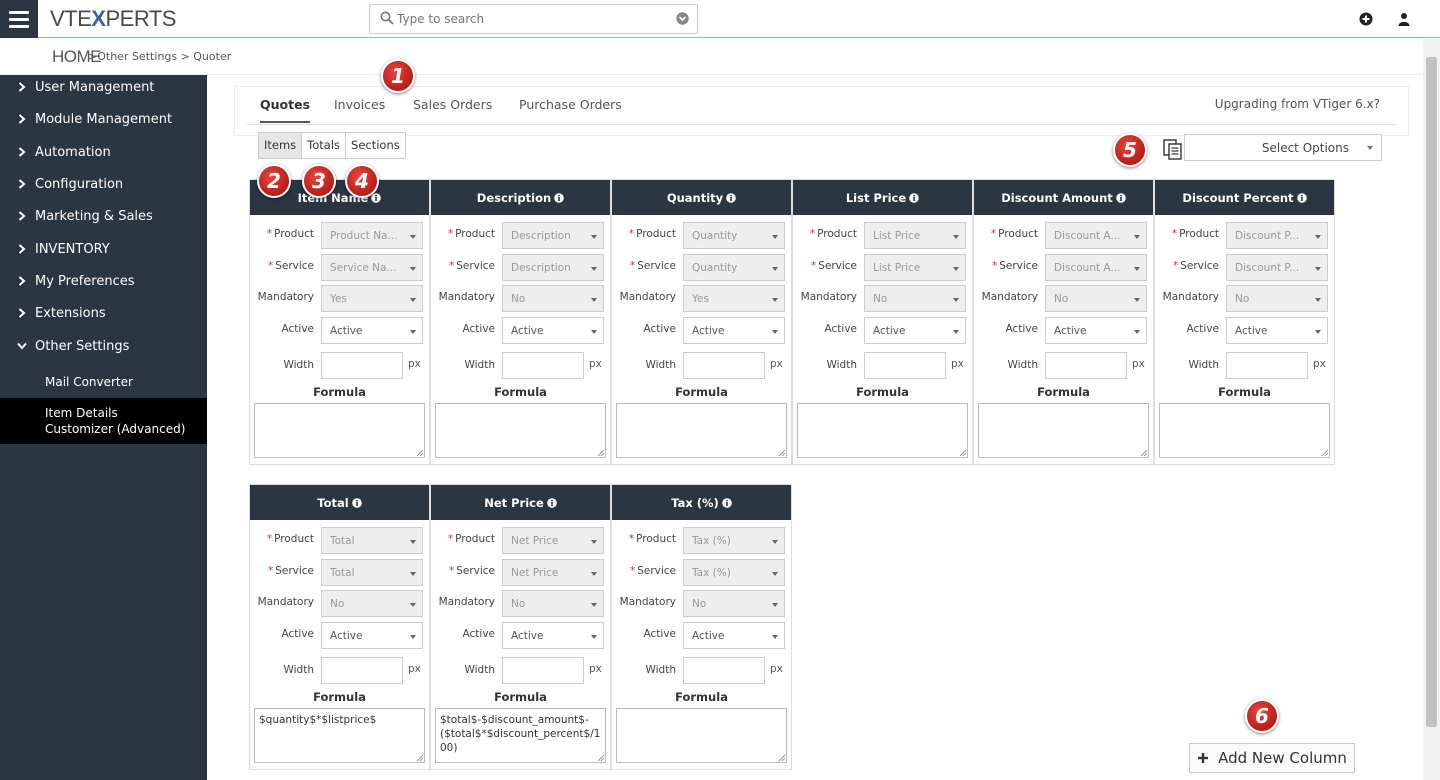  Describe the element at coordinates (103, 184) in the screenshot. I see `sidebar-item-configuration: Configuration` at that location.